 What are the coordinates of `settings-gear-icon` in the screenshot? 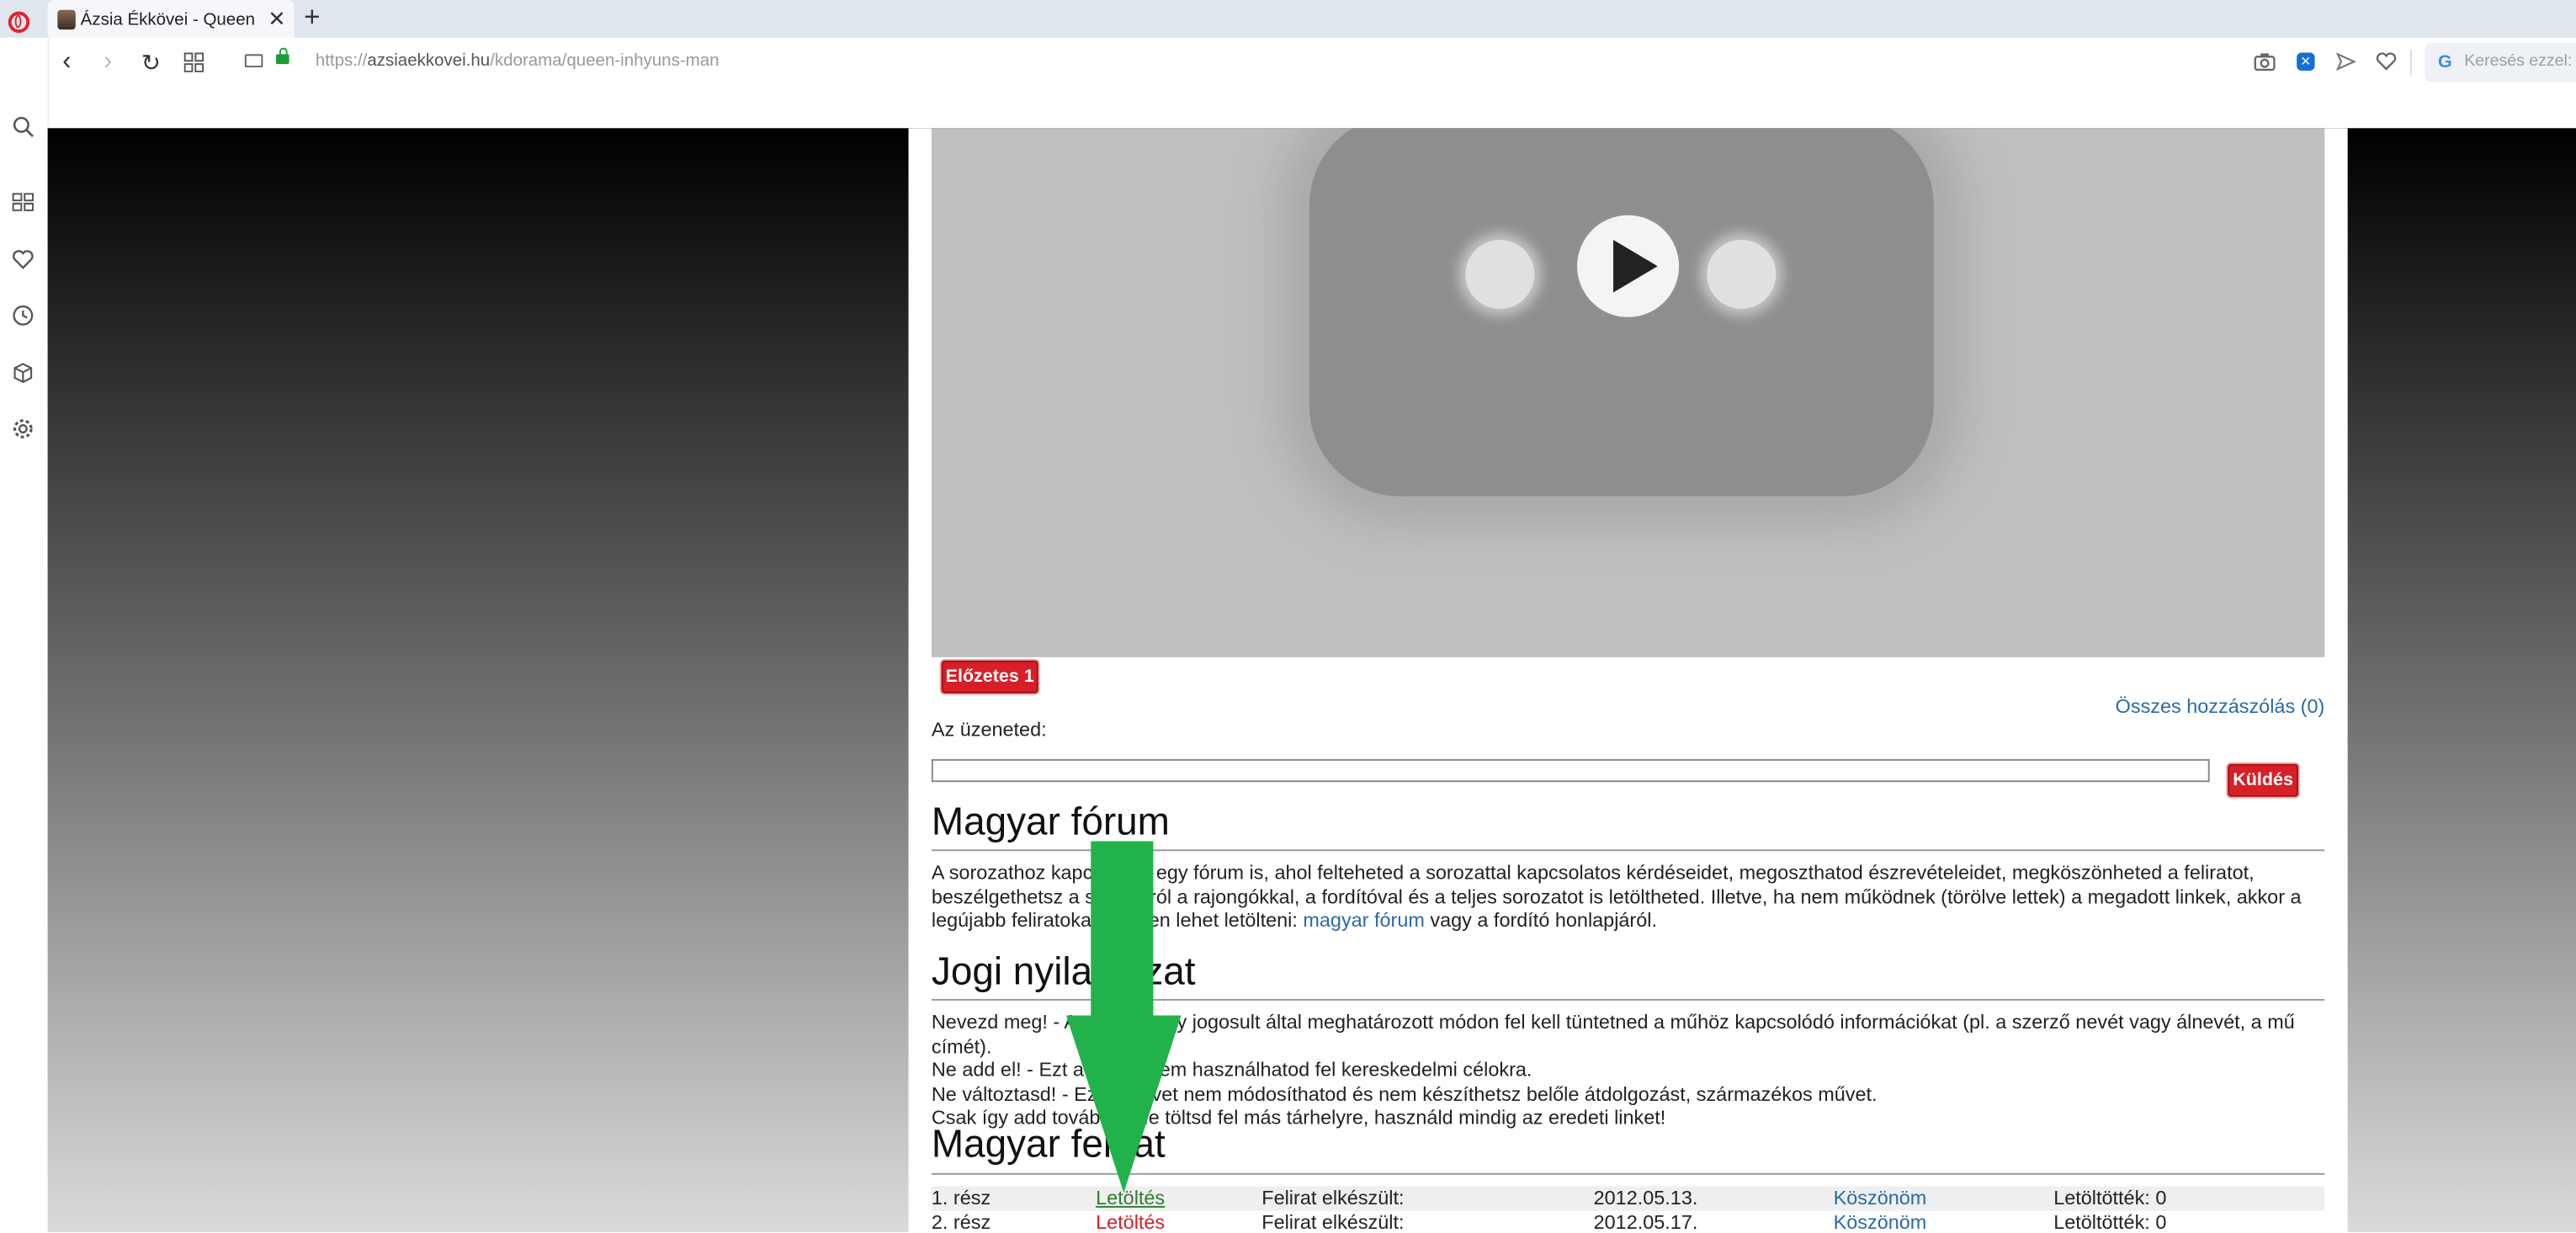 It's located at (24, 428).